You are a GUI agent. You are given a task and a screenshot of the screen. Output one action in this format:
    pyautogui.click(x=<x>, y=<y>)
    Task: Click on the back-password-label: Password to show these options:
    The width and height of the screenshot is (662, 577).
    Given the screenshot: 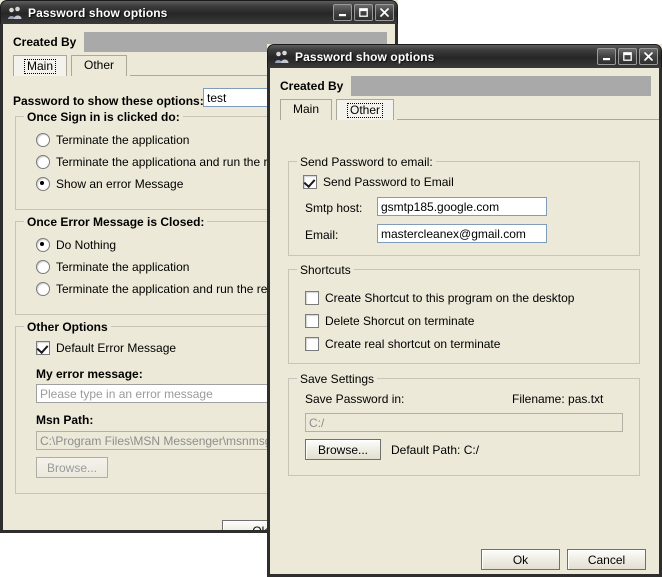 What is the action you would take?
    pyautogui.click(x=108, y=101)
    